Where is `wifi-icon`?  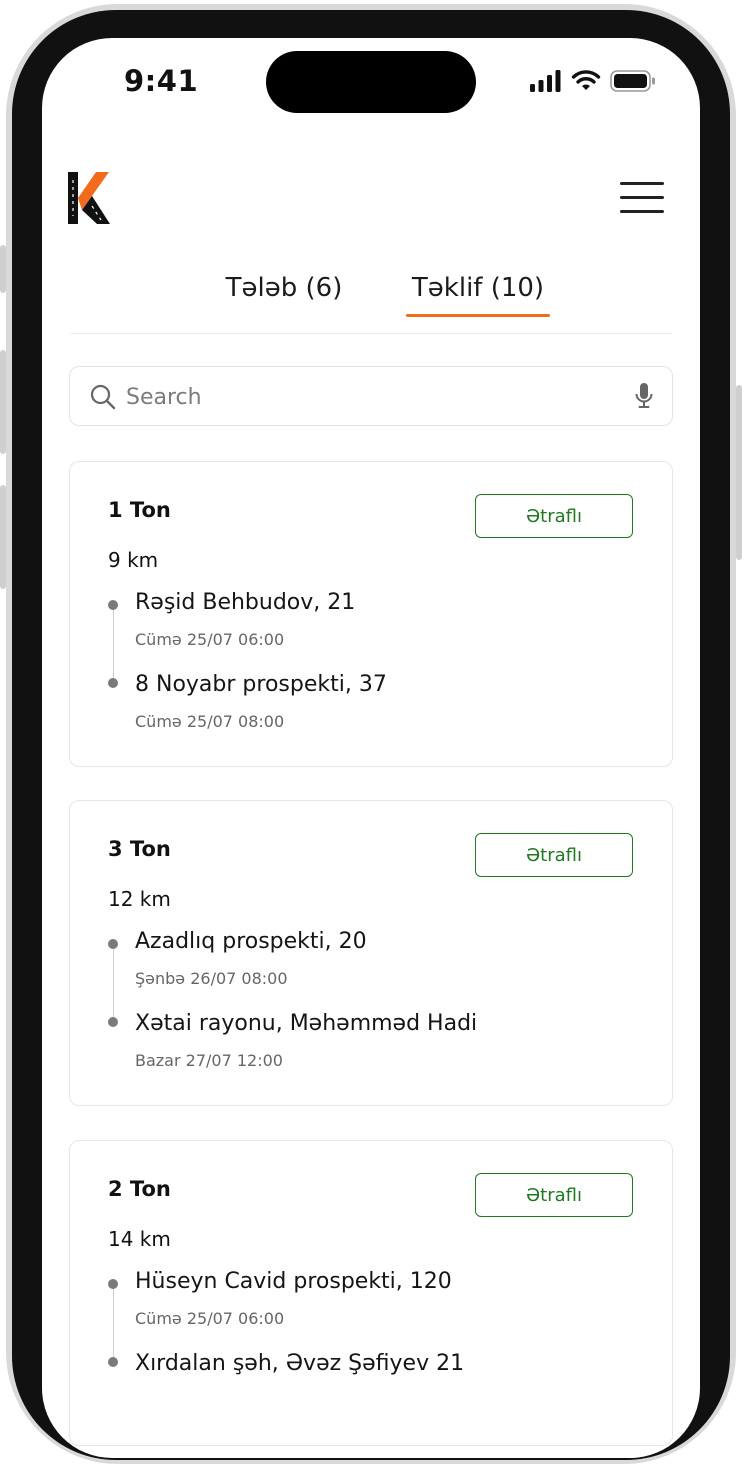
wifi-icon is located at coordinates (586, 80).